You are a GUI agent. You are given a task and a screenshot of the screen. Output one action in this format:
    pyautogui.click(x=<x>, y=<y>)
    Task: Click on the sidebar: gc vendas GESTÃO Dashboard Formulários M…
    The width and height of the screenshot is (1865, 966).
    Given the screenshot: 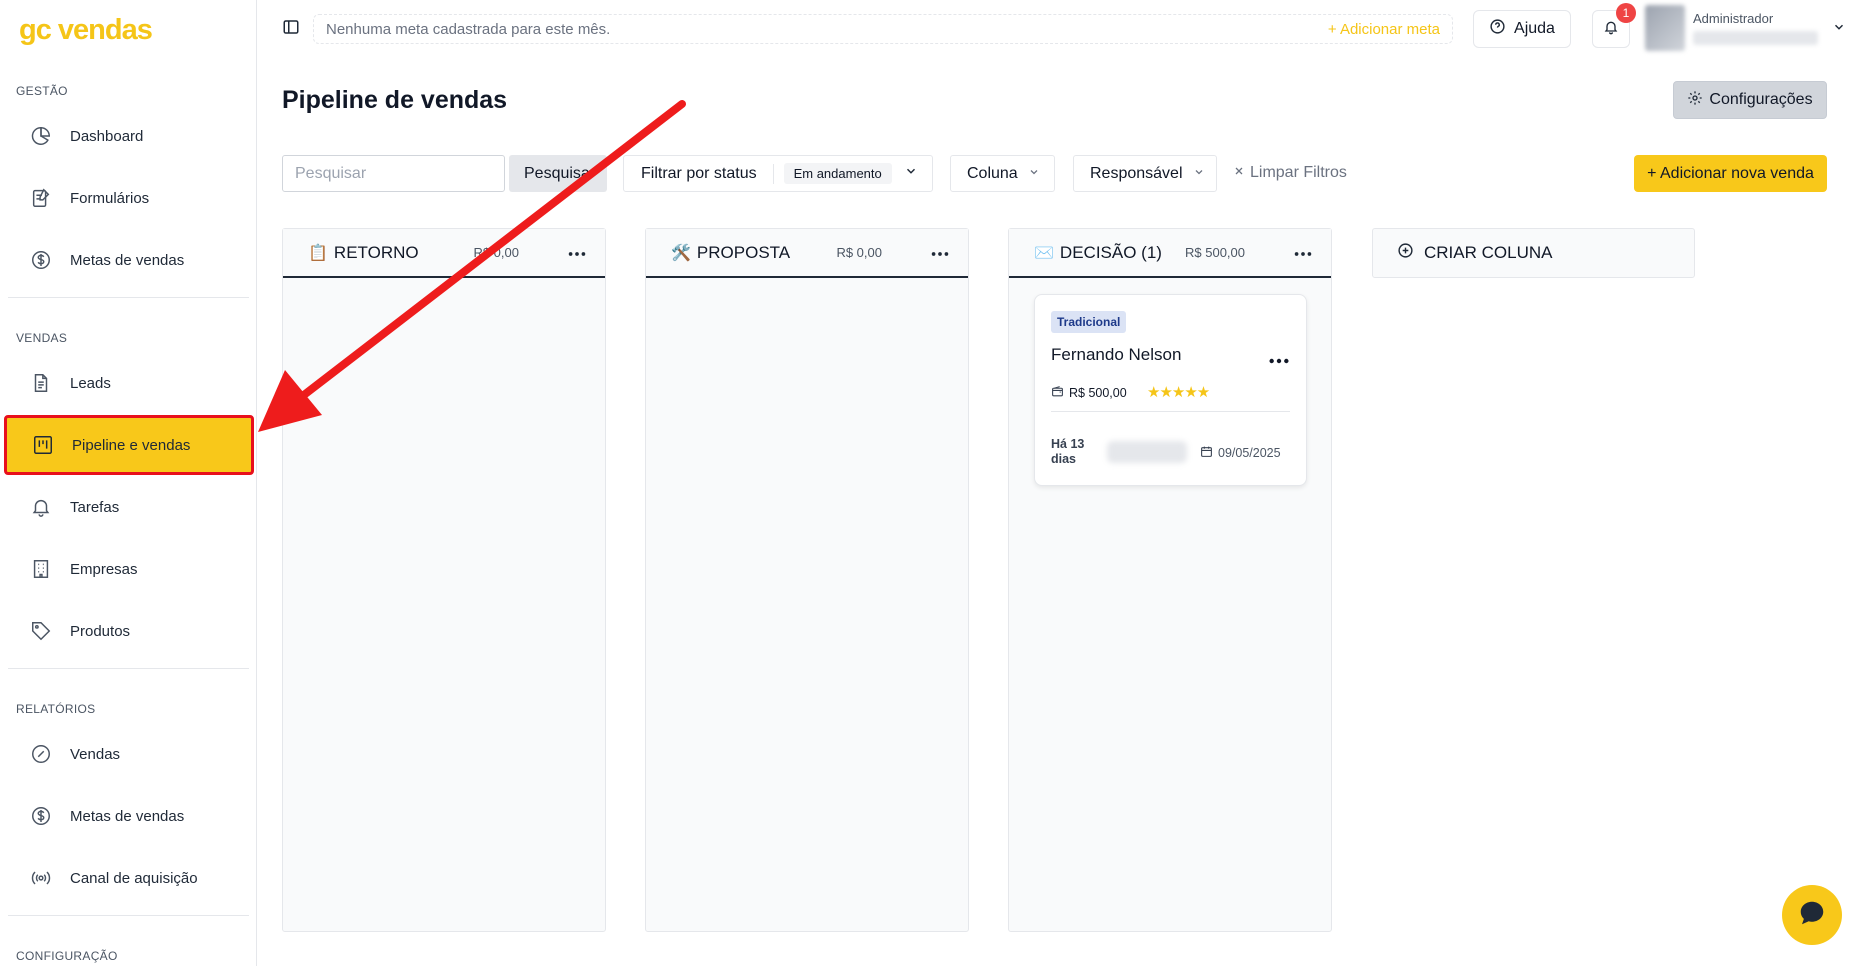 What is the action you would take?
    pyautogui.click(x=128, y=483)
    